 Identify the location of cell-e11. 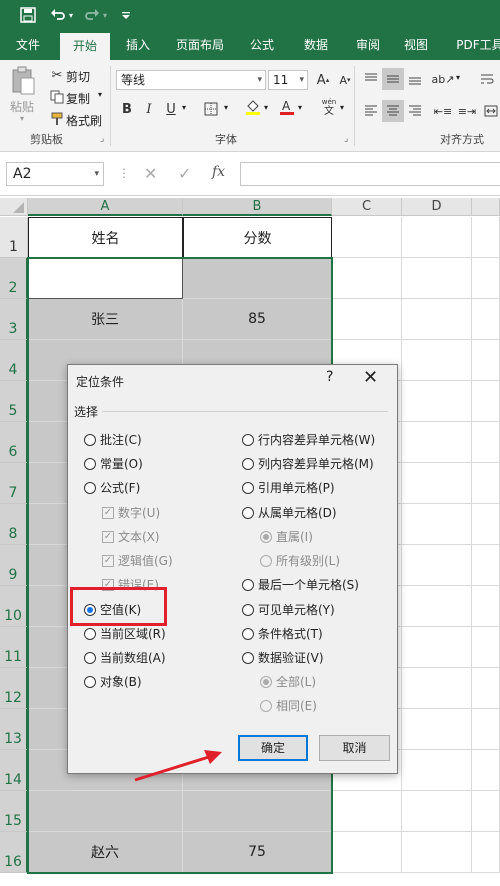
(486, 647).